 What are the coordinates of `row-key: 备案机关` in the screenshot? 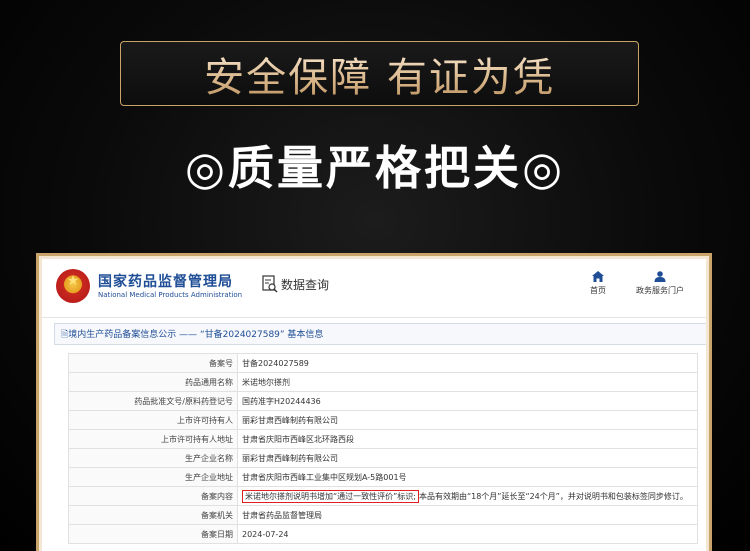 It's located at (153, 515).